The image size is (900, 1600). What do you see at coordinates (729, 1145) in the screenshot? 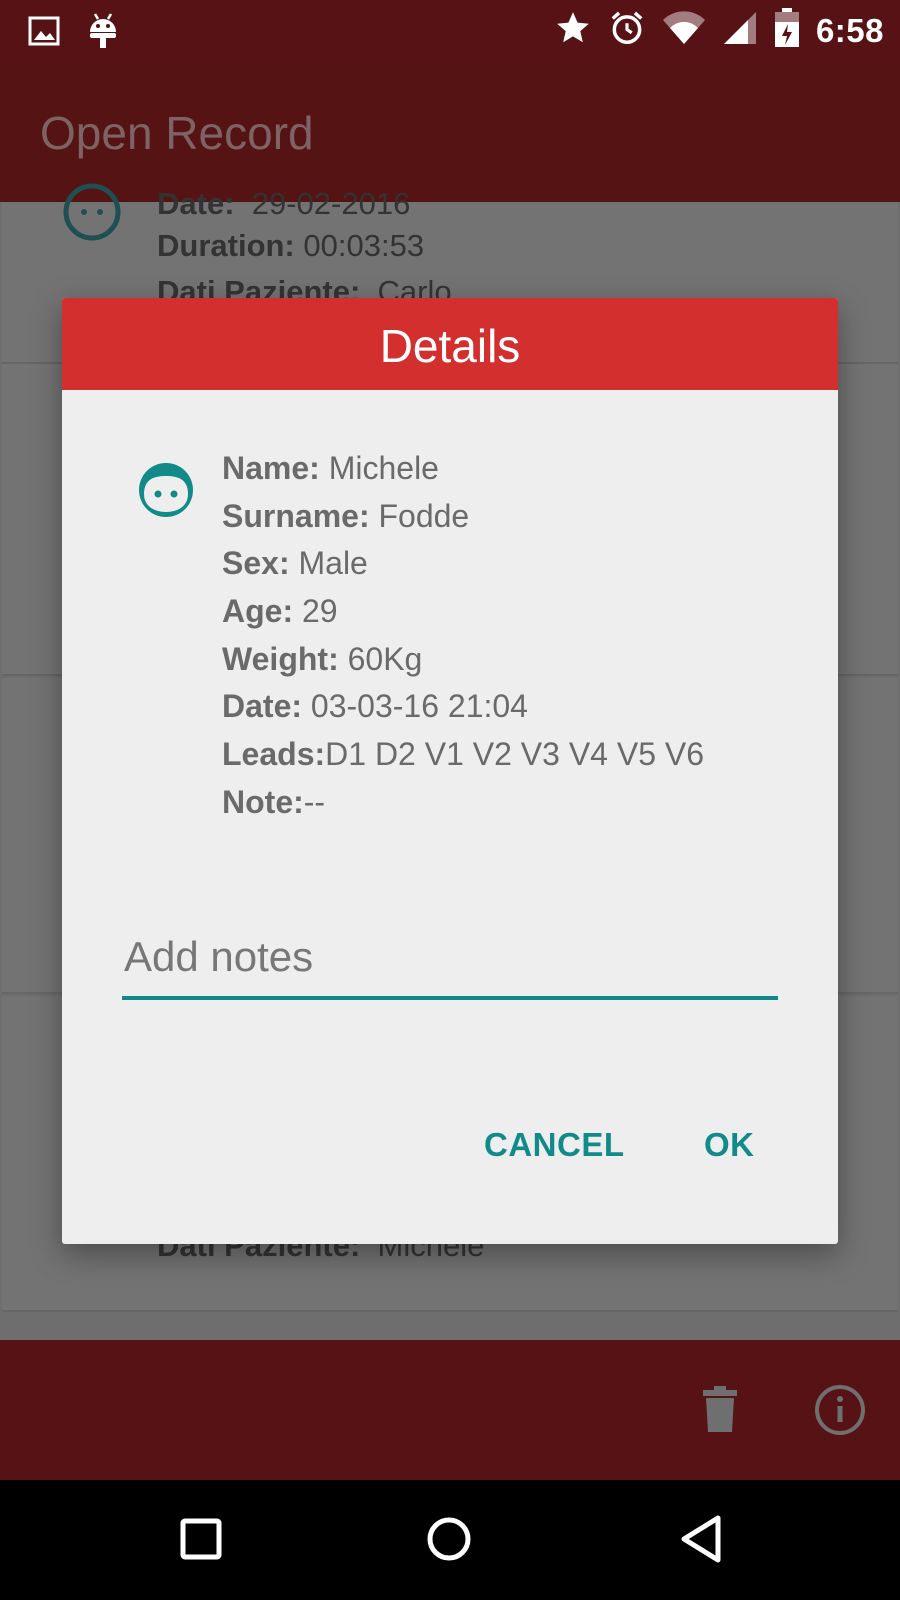
I see `ok-button: OK` at bounding box center [729, 1145].